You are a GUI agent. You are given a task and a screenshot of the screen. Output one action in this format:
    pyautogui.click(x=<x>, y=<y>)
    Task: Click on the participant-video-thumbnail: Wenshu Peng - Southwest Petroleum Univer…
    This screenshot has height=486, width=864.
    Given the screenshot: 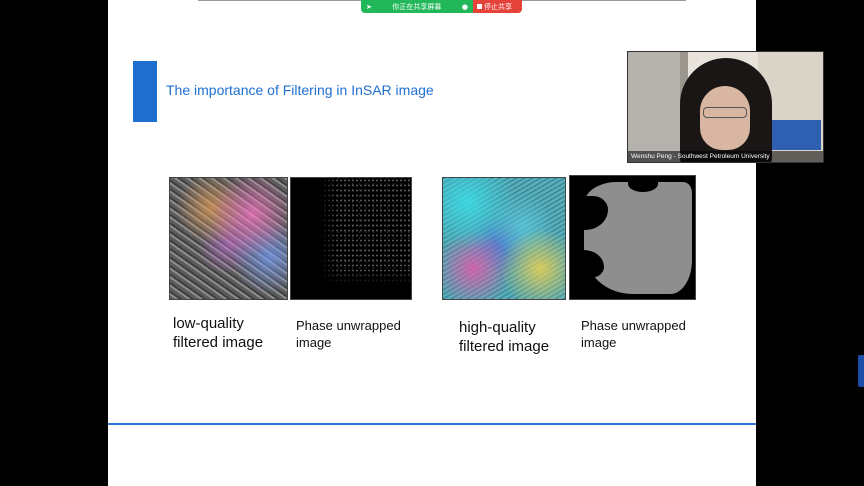 What is the action you would take?
    pyautogui.click(x=725, y=107)
    